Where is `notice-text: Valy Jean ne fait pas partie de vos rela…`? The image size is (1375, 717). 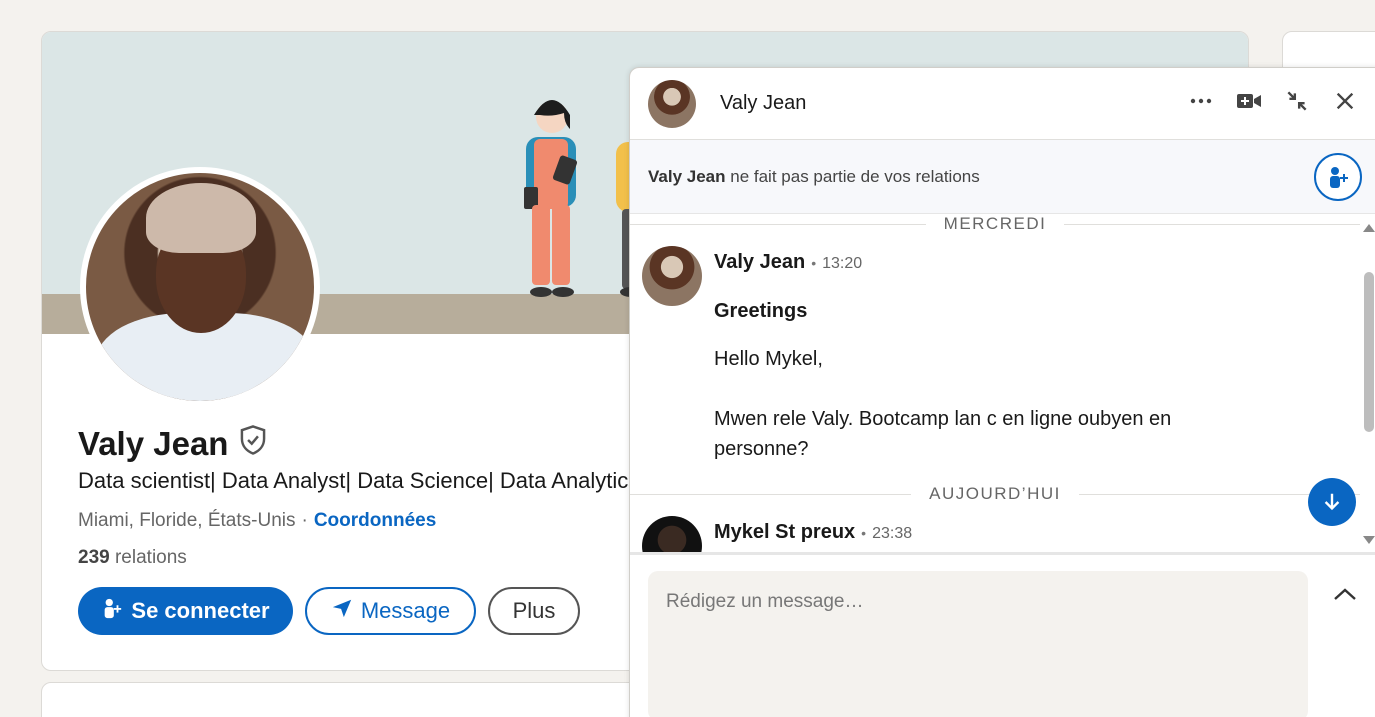
notice-text: Valy Jean ne fait pas partie de vos rela… is located at coordinates (814, 177).